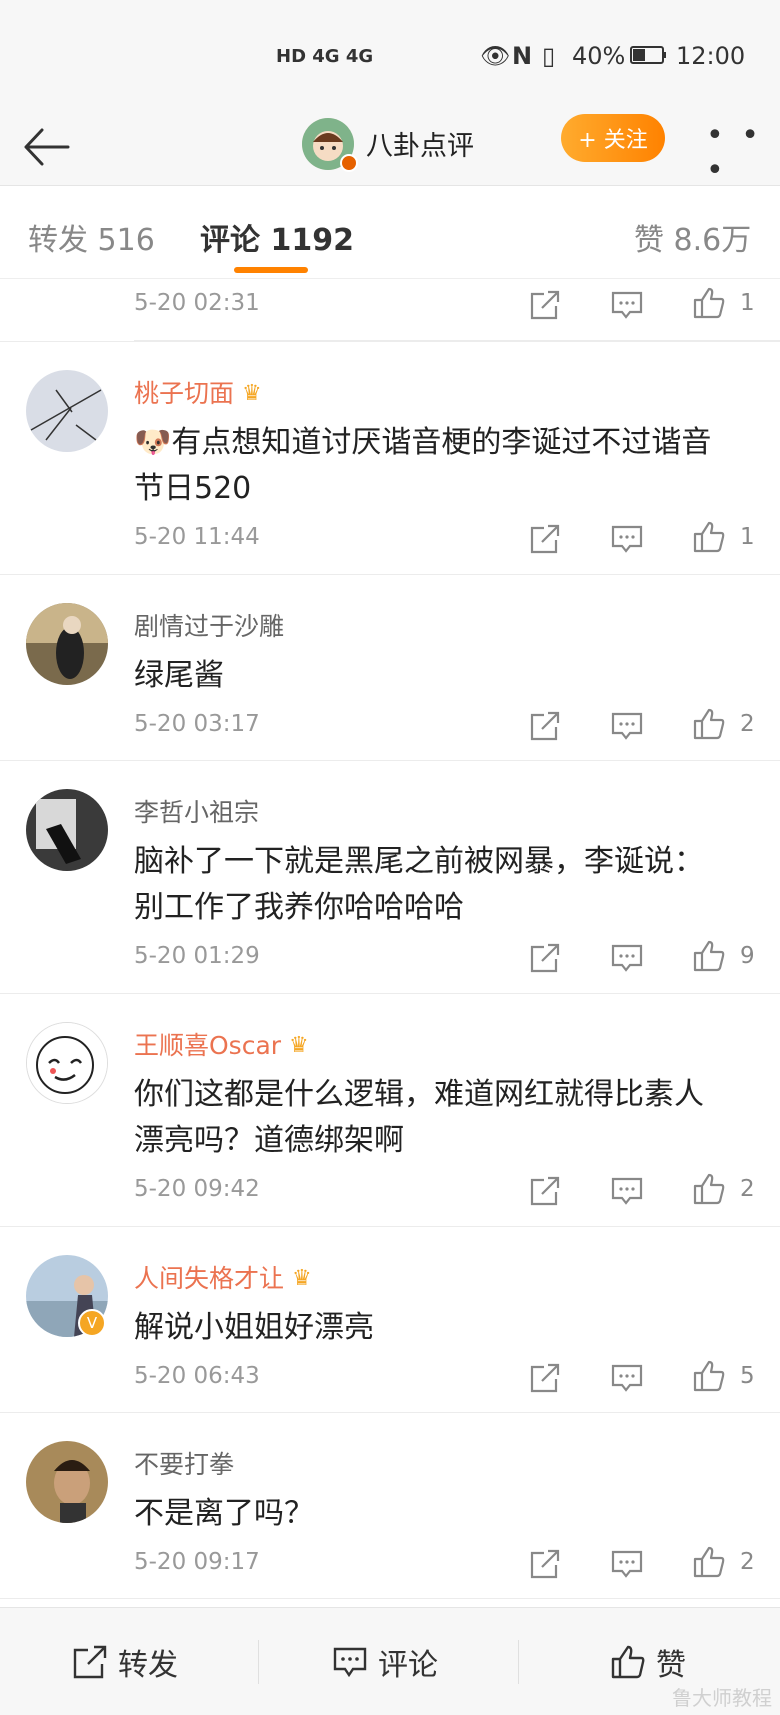 Image resolution: width=780 pixels, height=1715 pixels. What do you see at coordinates (91, 237) in the screenshot?
I see `tab-repost: 转发 516` at bounding box center [91, 237].